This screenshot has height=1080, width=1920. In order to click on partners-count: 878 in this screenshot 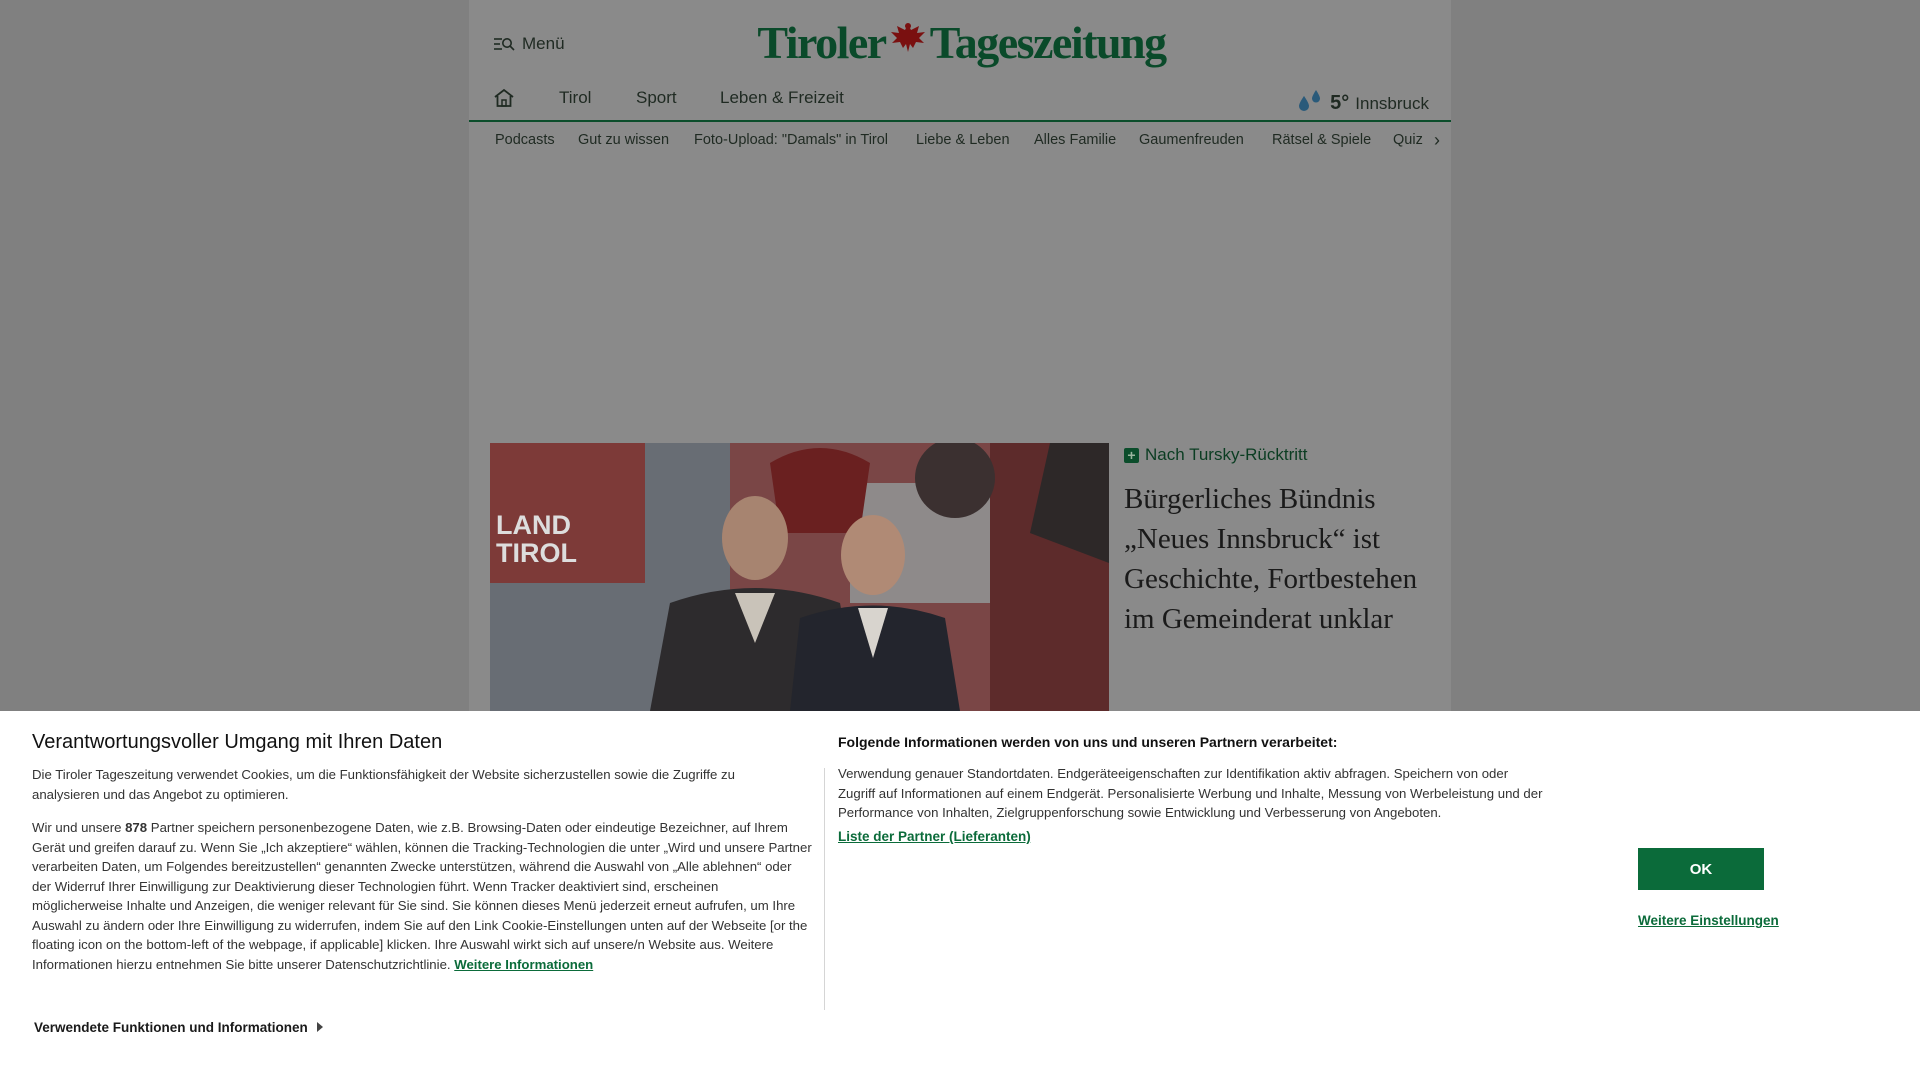, I will do `click(136, 827)`.